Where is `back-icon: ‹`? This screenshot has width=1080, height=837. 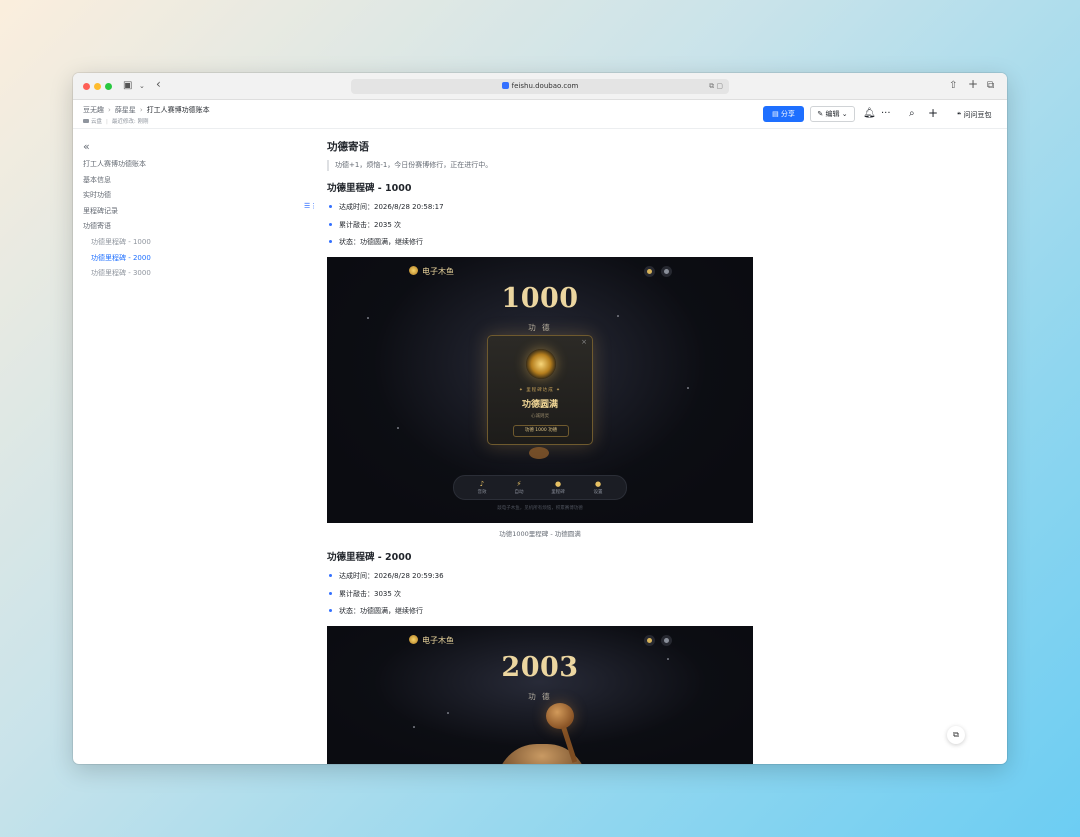
back-icon: ‹ is located at coordinates (158, 84).